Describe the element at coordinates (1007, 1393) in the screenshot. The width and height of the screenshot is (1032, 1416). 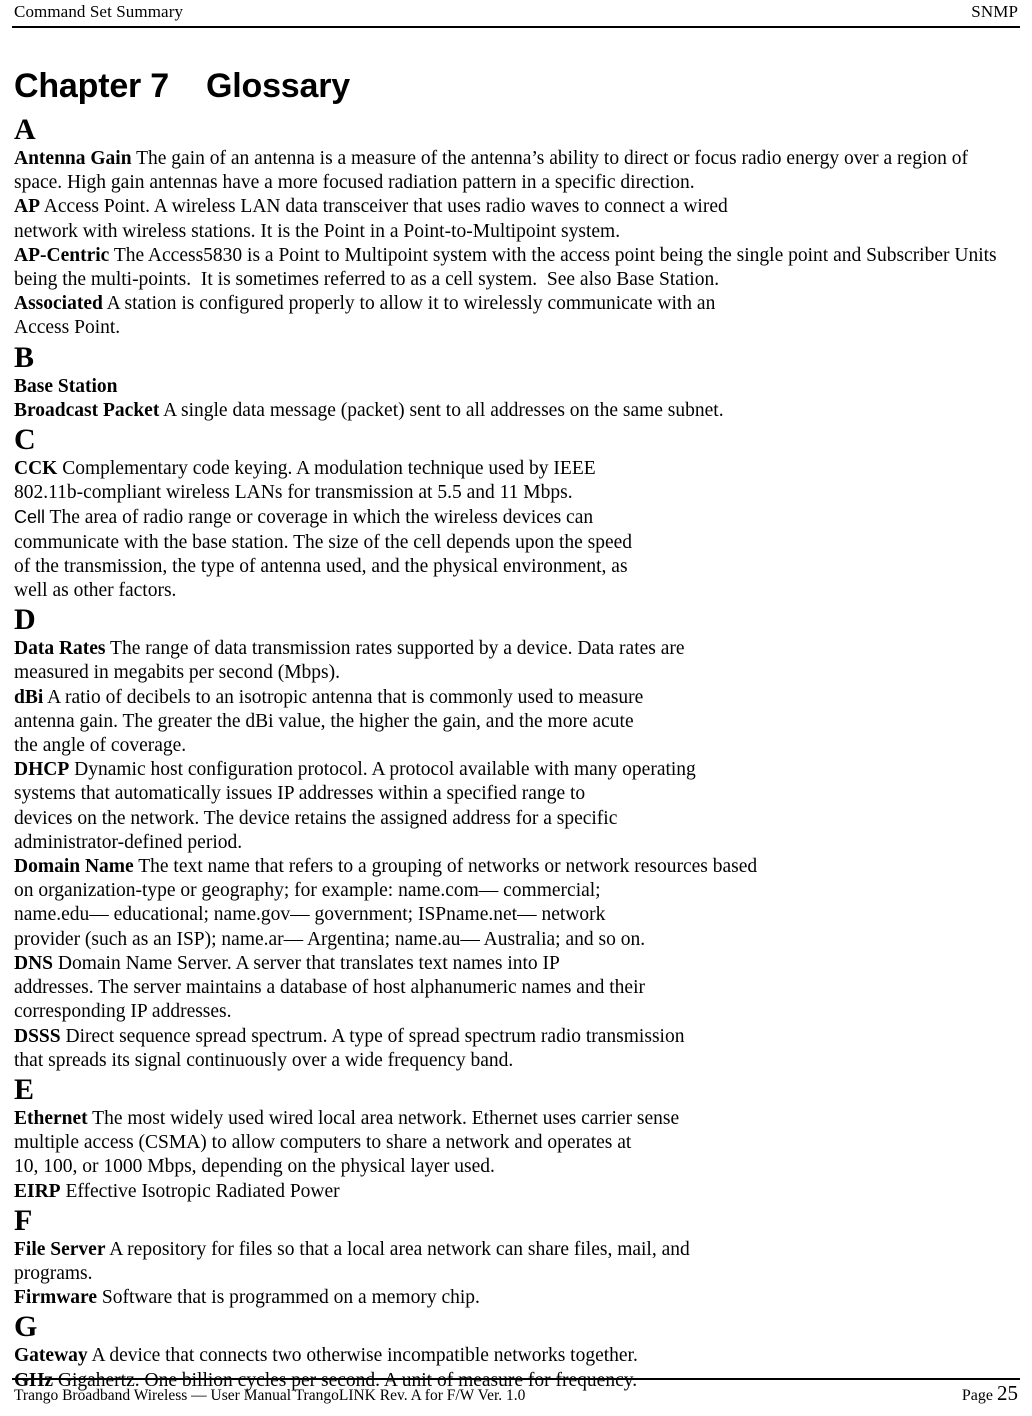
I see `page-number-value: 25` at that location.